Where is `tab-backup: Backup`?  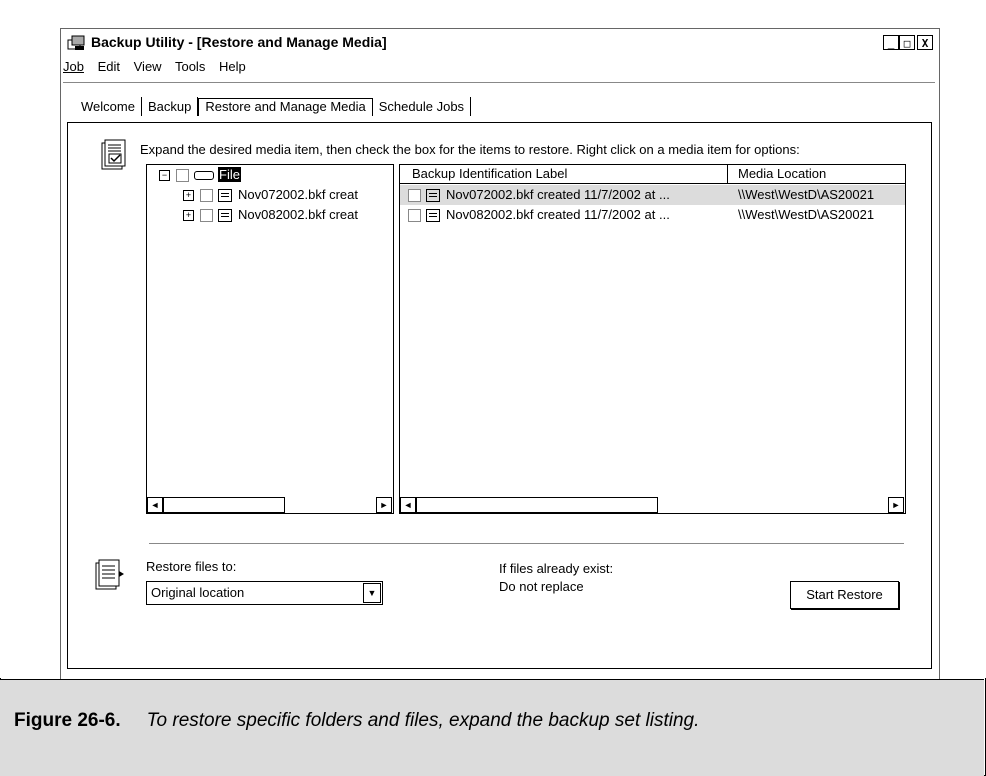 tab-backup: Backup is located at coordinates (170, 106).